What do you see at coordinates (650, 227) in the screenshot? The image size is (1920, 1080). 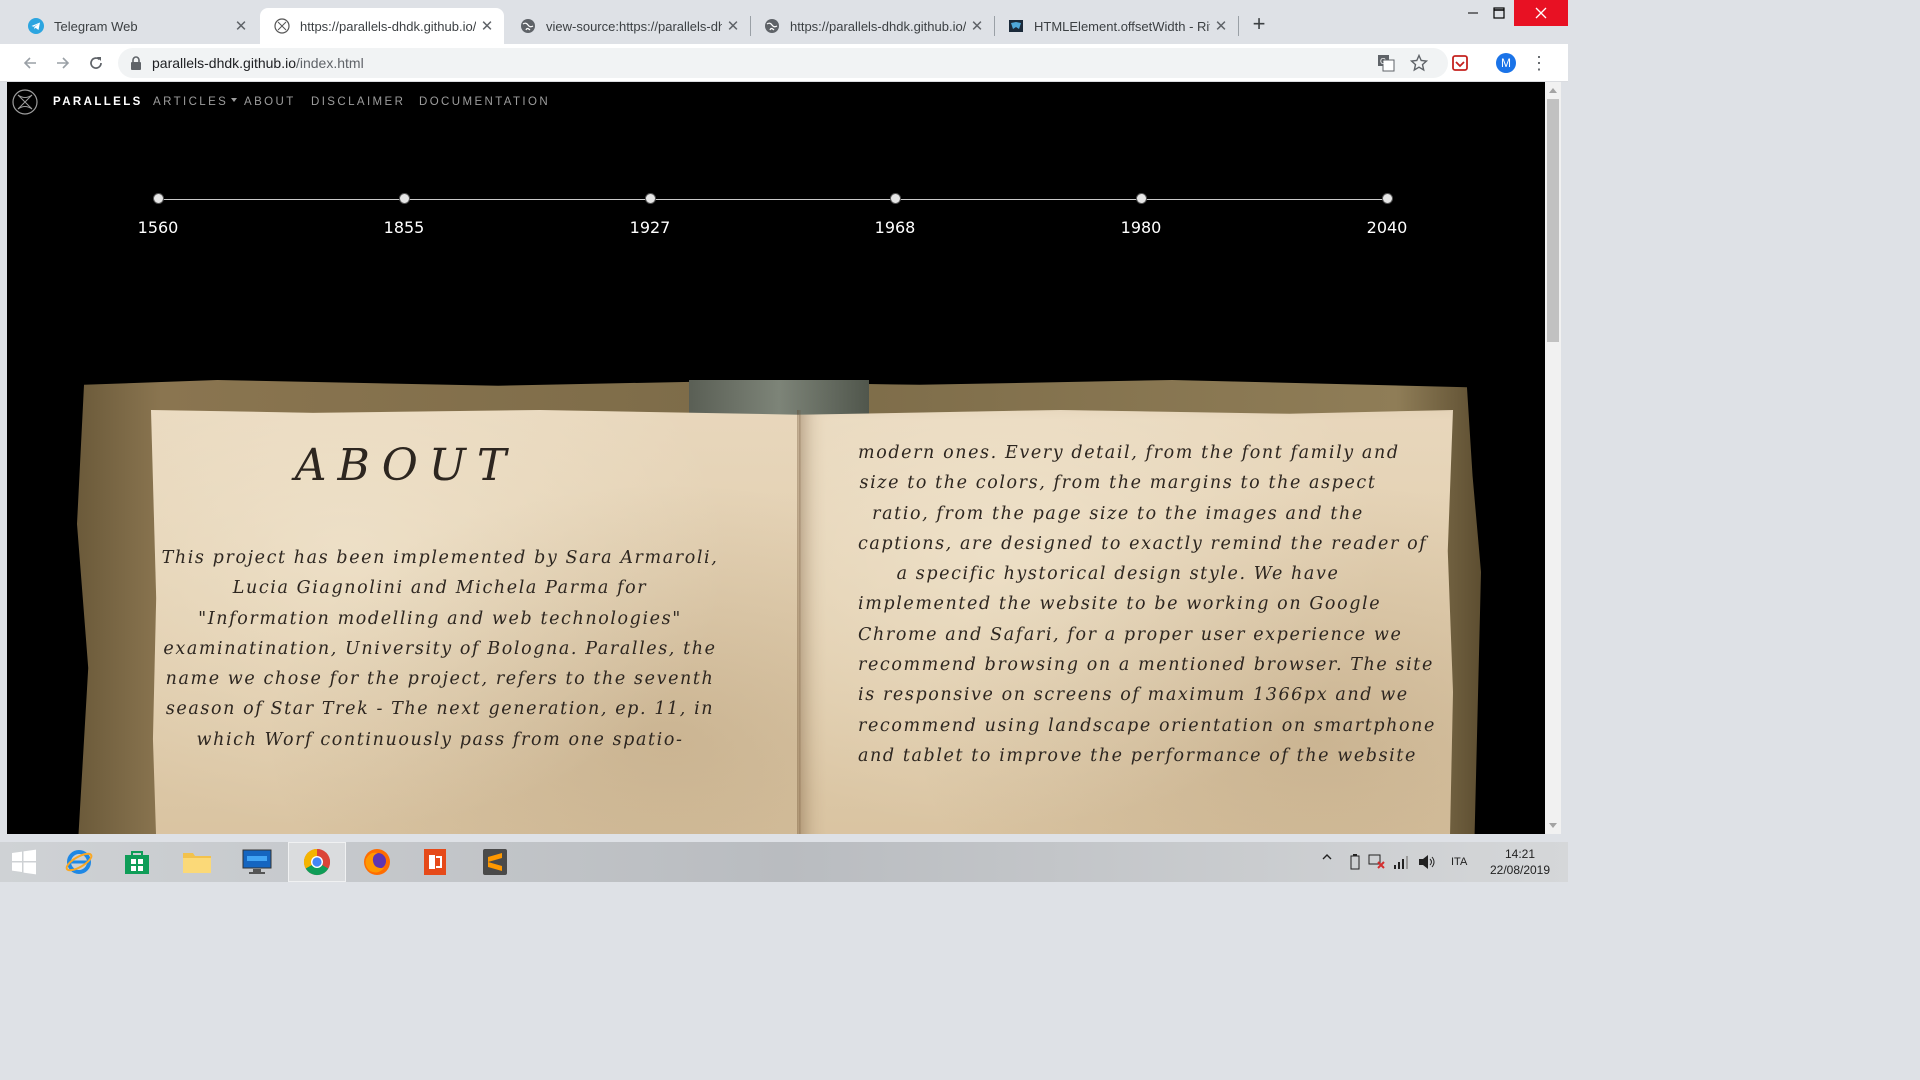 I see `timeline-year: 1927` at bounding box center [650, 227].